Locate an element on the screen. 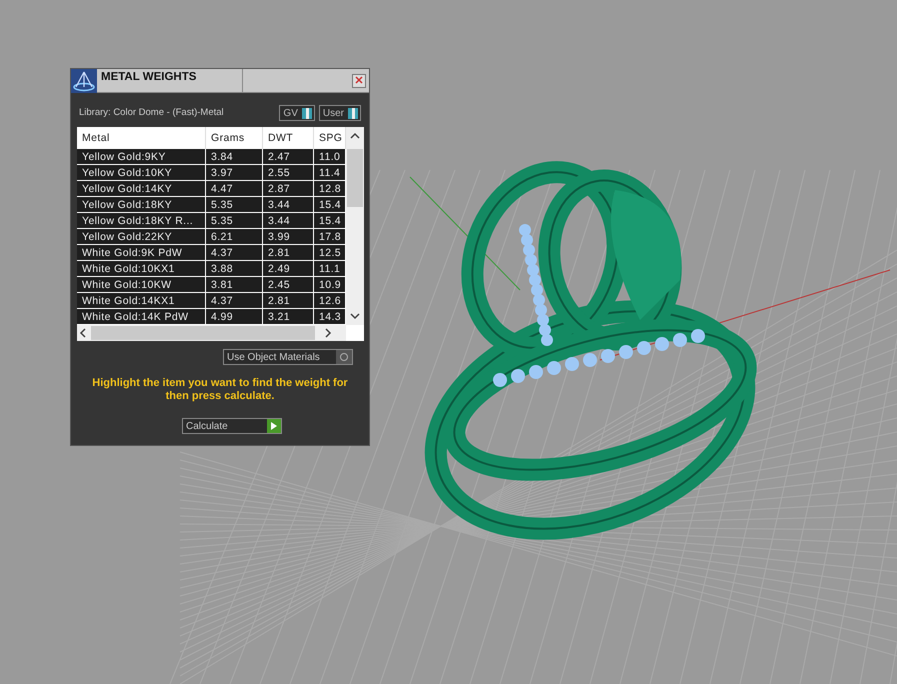  table-cell: 14.3 is located at coordinates (330, 317).